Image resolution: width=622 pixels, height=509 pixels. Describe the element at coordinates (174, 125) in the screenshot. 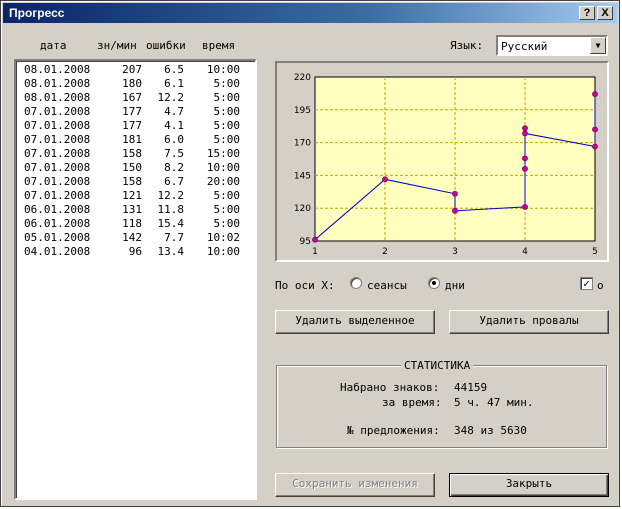

I see `cell-errors: 4.1` at that location.